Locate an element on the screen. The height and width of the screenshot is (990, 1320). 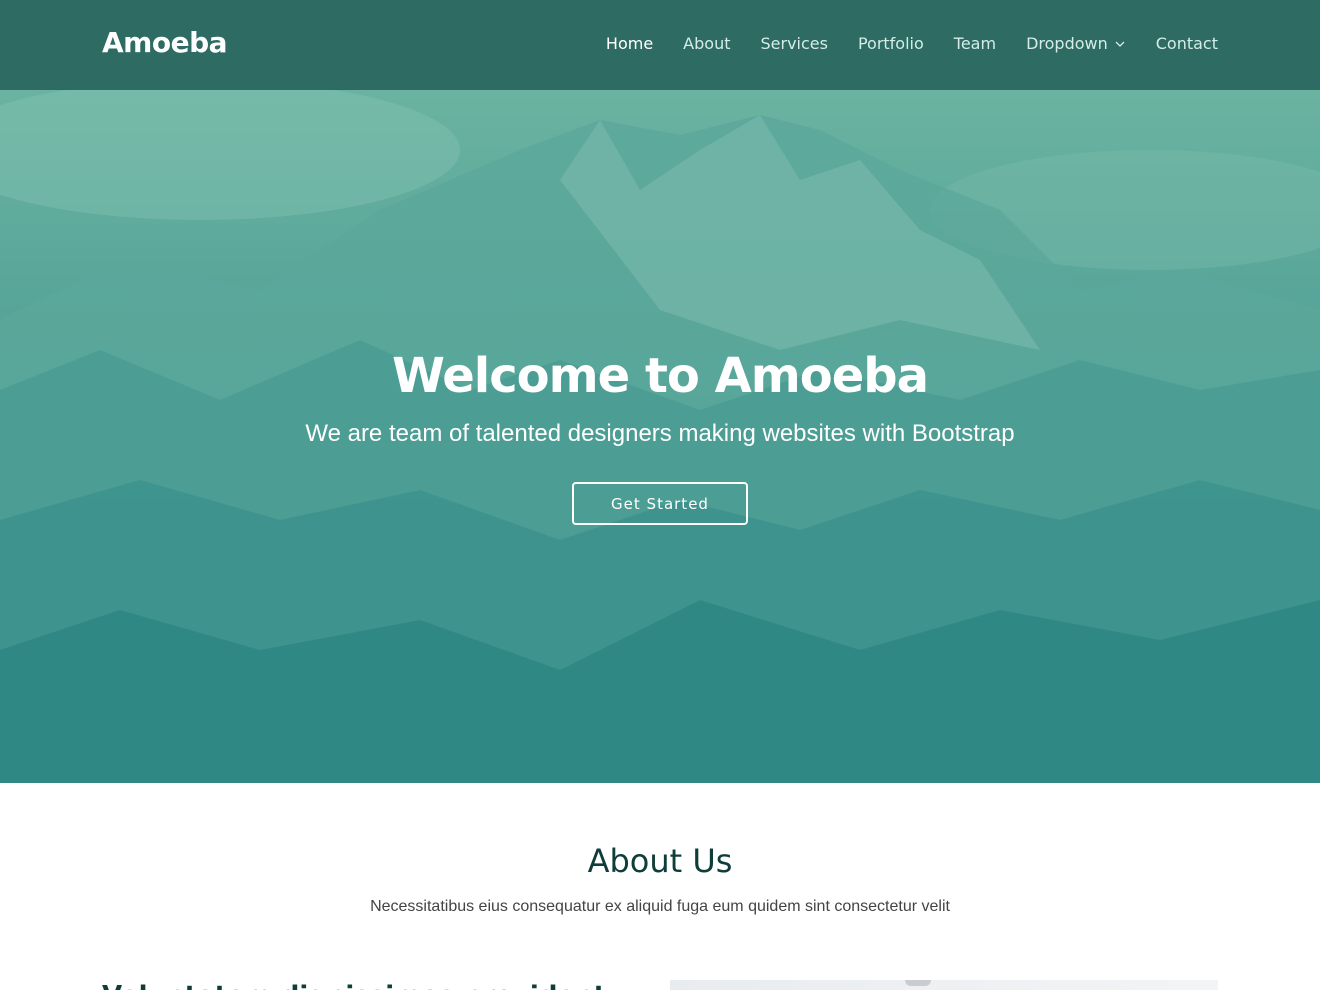
nav-team: Team is located at coordinates (975, 43).